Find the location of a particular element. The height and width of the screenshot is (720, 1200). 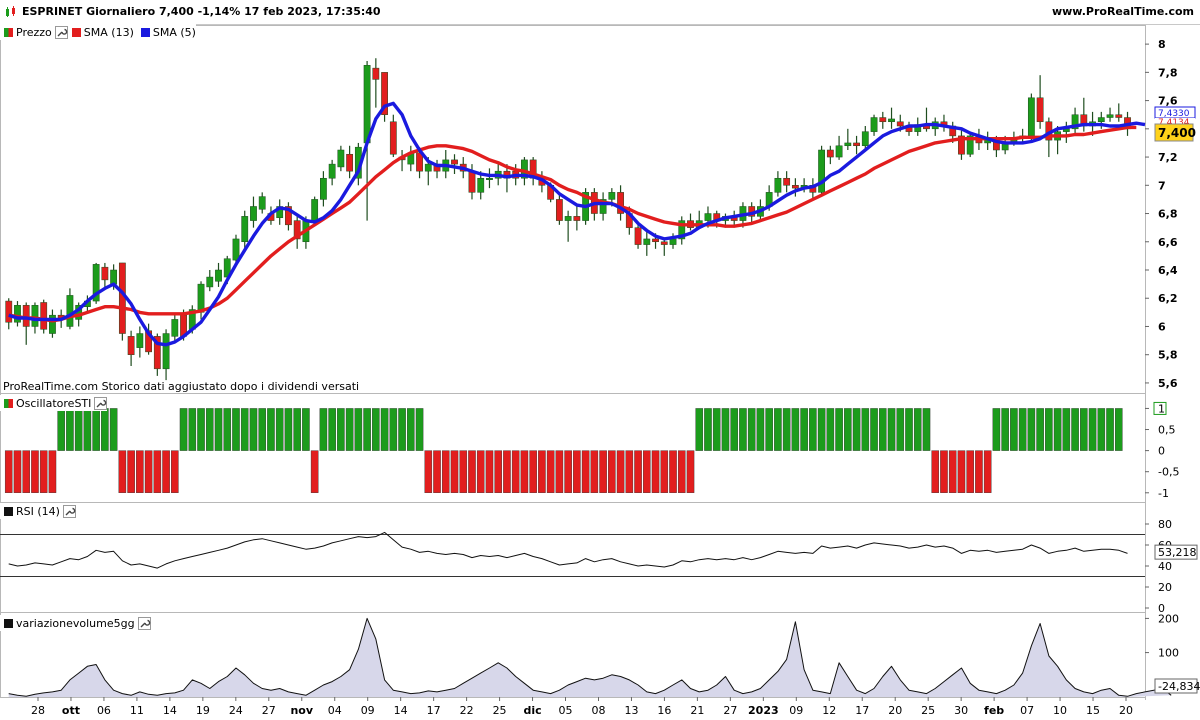

x-tick-label: 13 is located at coordinates (631, 710).